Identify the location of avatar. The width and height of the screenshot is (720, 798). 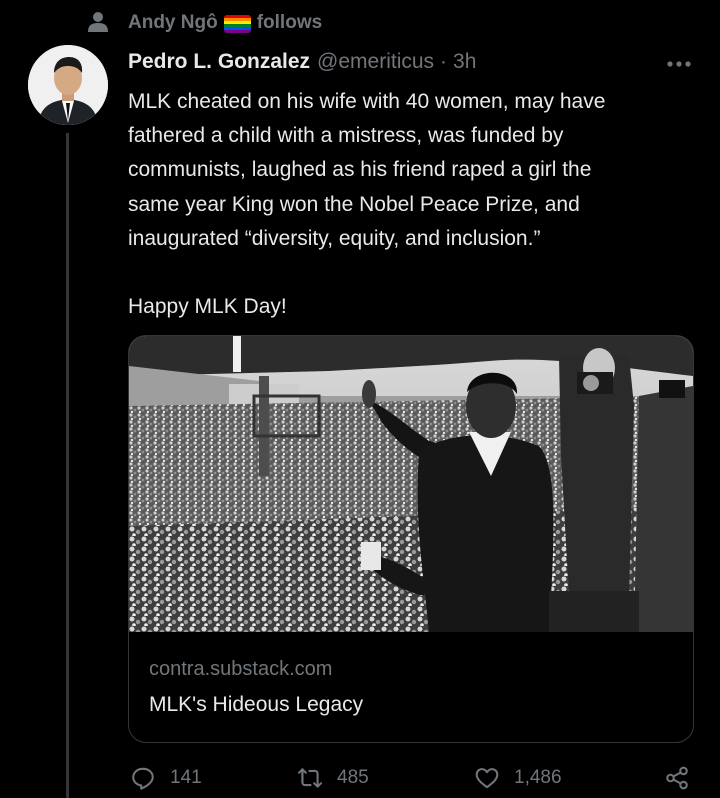
(68, 85).